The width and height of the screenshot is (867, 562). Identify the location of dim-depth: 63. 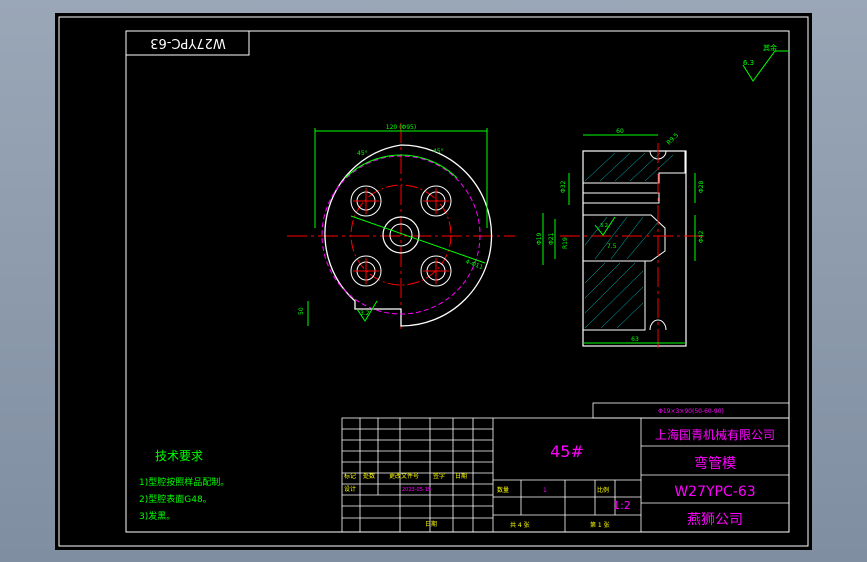
(635, 339).